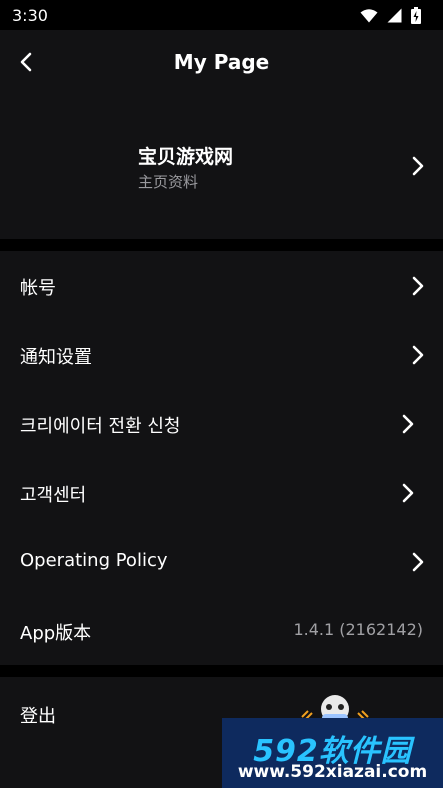  I want to click on status-icons, so click(390, 15).